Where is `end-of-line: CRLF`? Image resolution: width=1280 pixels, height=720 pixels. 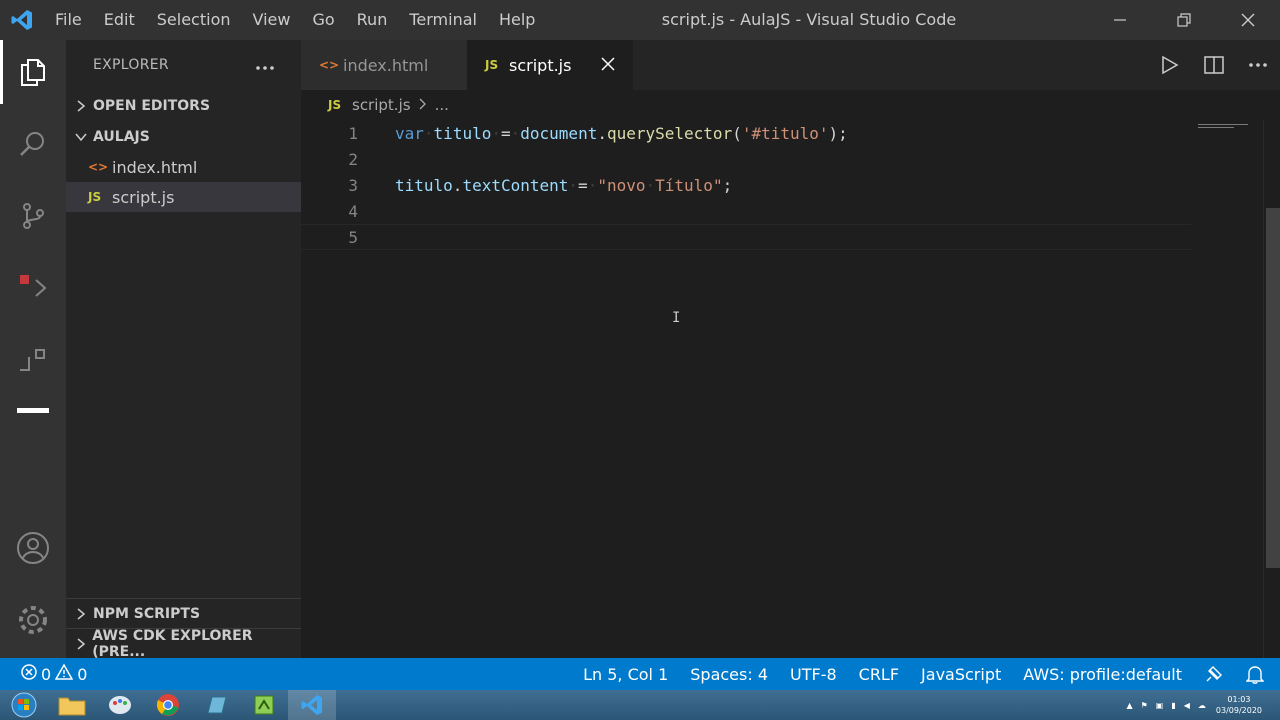 end-of-line: CRLF is located at coordinates (879, 674).